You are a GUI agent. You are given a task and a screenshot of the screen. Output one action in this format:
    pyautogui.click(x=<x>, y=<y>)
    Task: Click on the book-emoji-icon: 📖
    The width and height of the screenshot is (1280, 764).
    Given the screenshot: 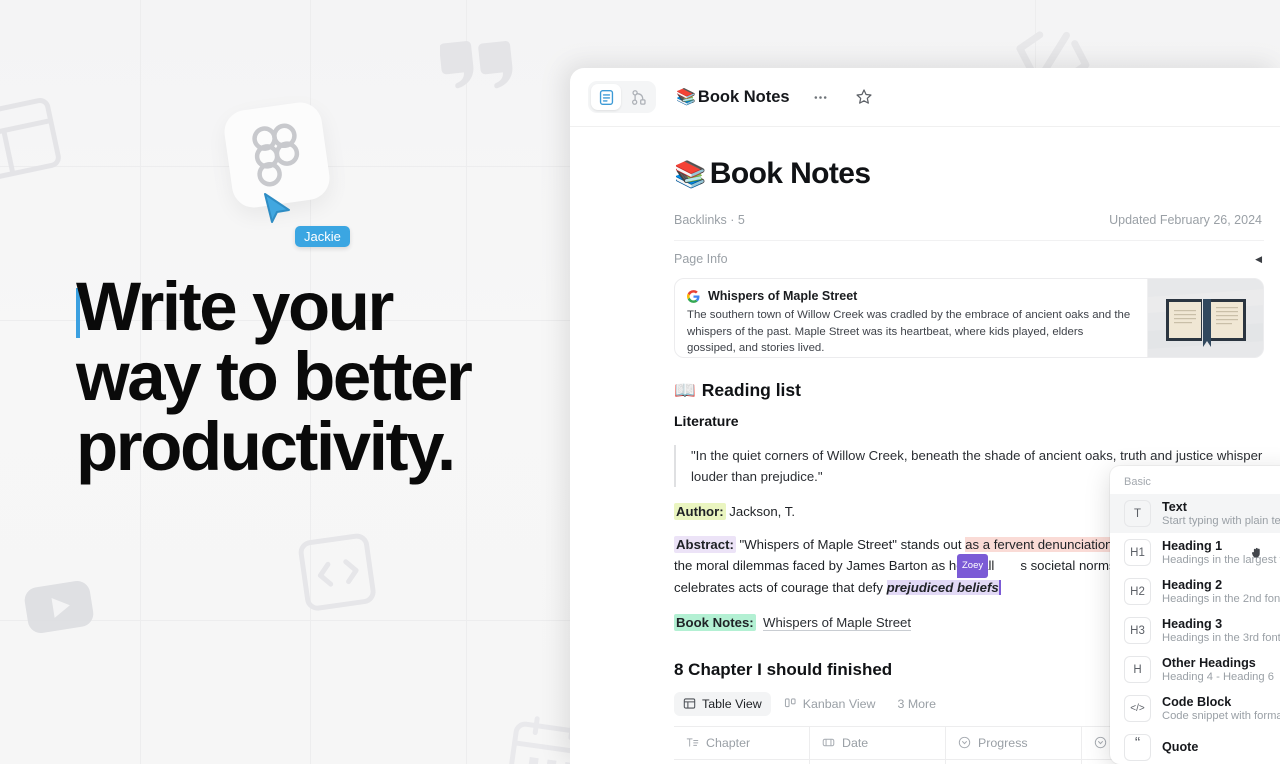 What is the action you would take?
    pyautogui.click(x=685, y=390)
    